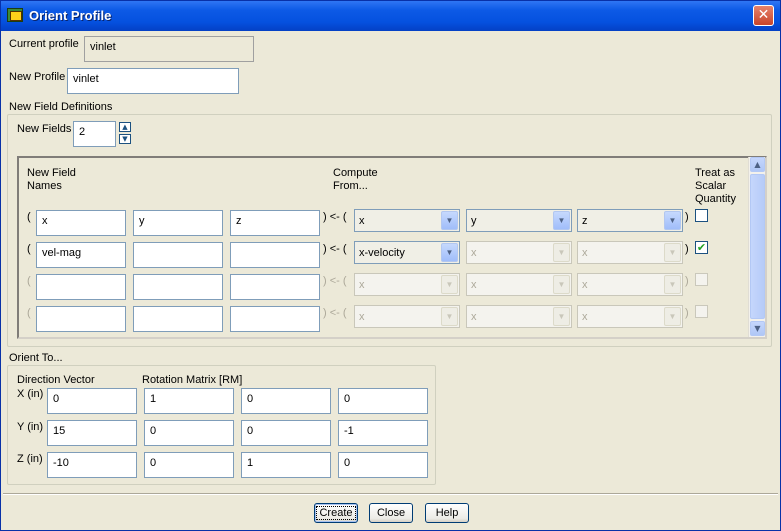  I want to click on field-name-input: y, so click(178, 223).